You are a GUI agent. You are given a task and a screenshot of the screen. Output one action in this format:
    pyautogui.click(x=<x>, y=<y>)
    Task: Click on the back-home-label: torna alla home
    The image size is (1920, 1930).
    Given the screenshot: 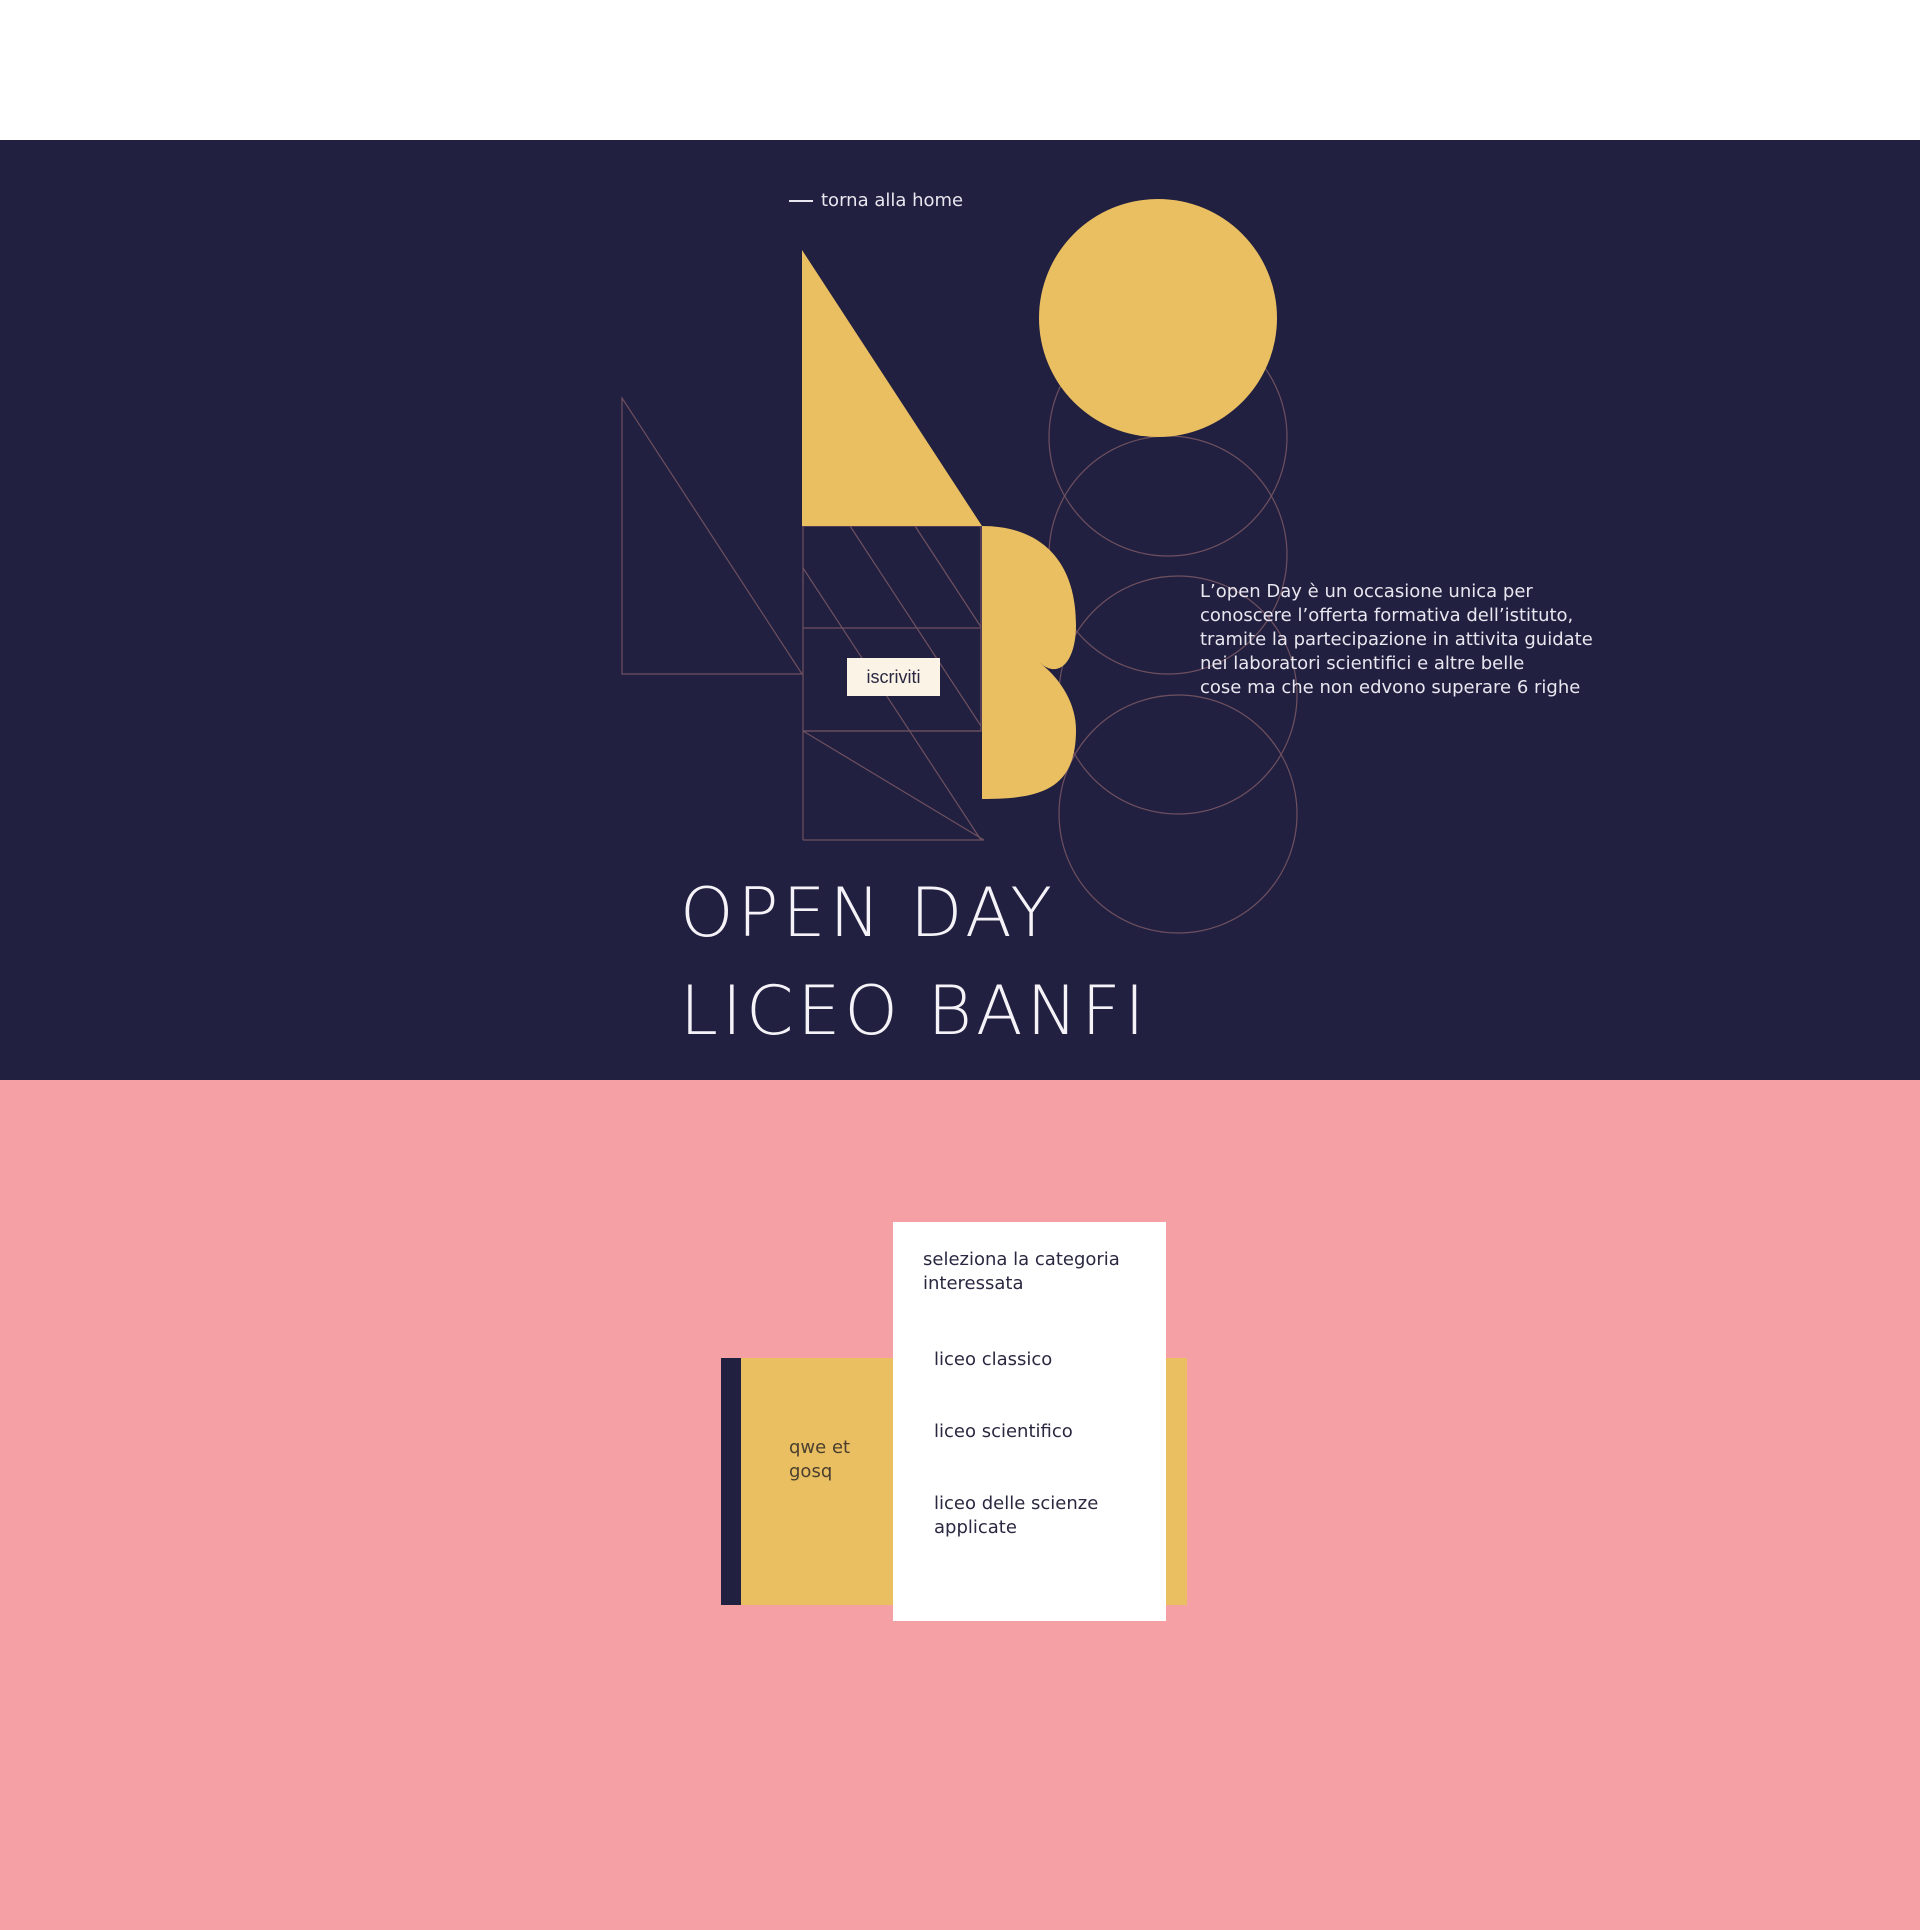 What is the action you would take?
    pyautogui.click(x=892, y=200)
    